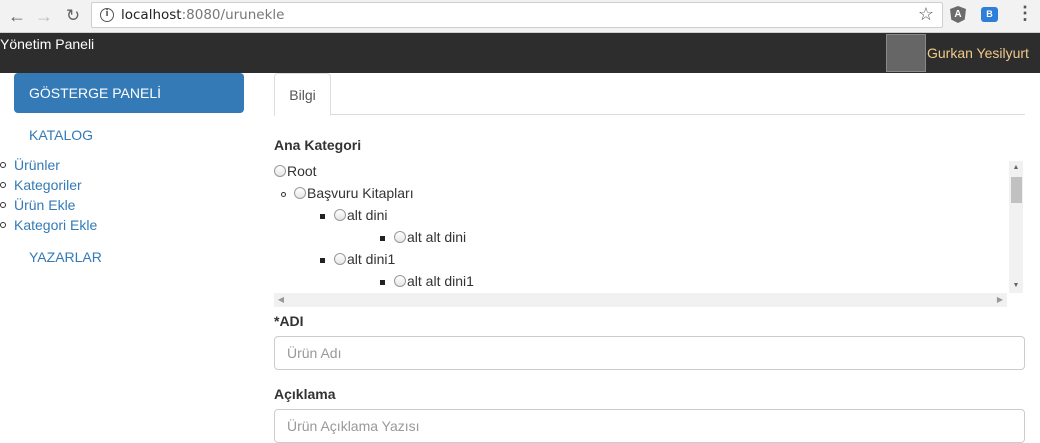 This screenshot has height=443, width=1040. I want to click on tree-node-alt-dini: alt dini, so click(360, 215).